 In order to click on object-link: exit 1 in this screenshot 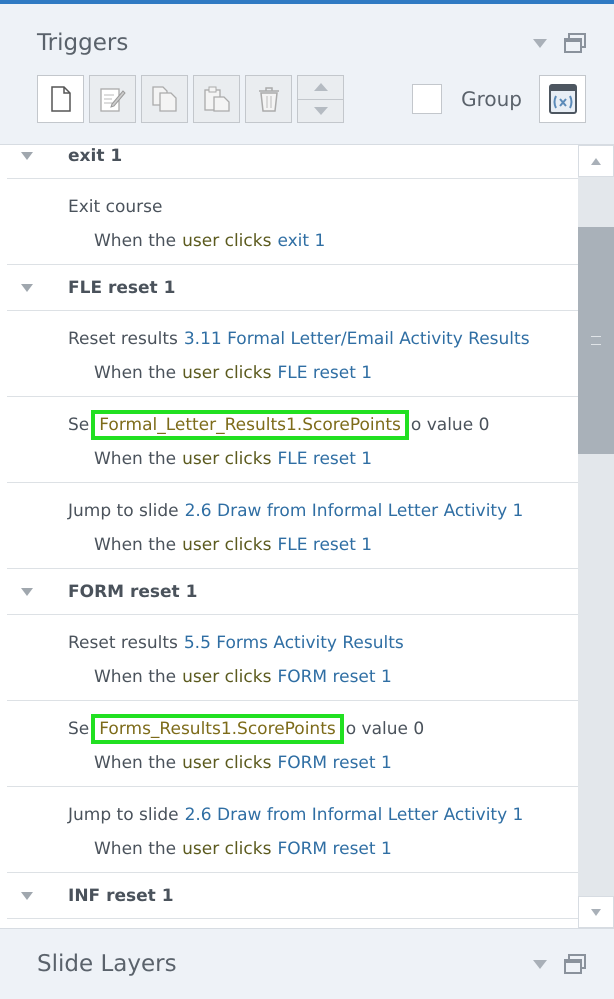, I will do `click(301, 241)`.